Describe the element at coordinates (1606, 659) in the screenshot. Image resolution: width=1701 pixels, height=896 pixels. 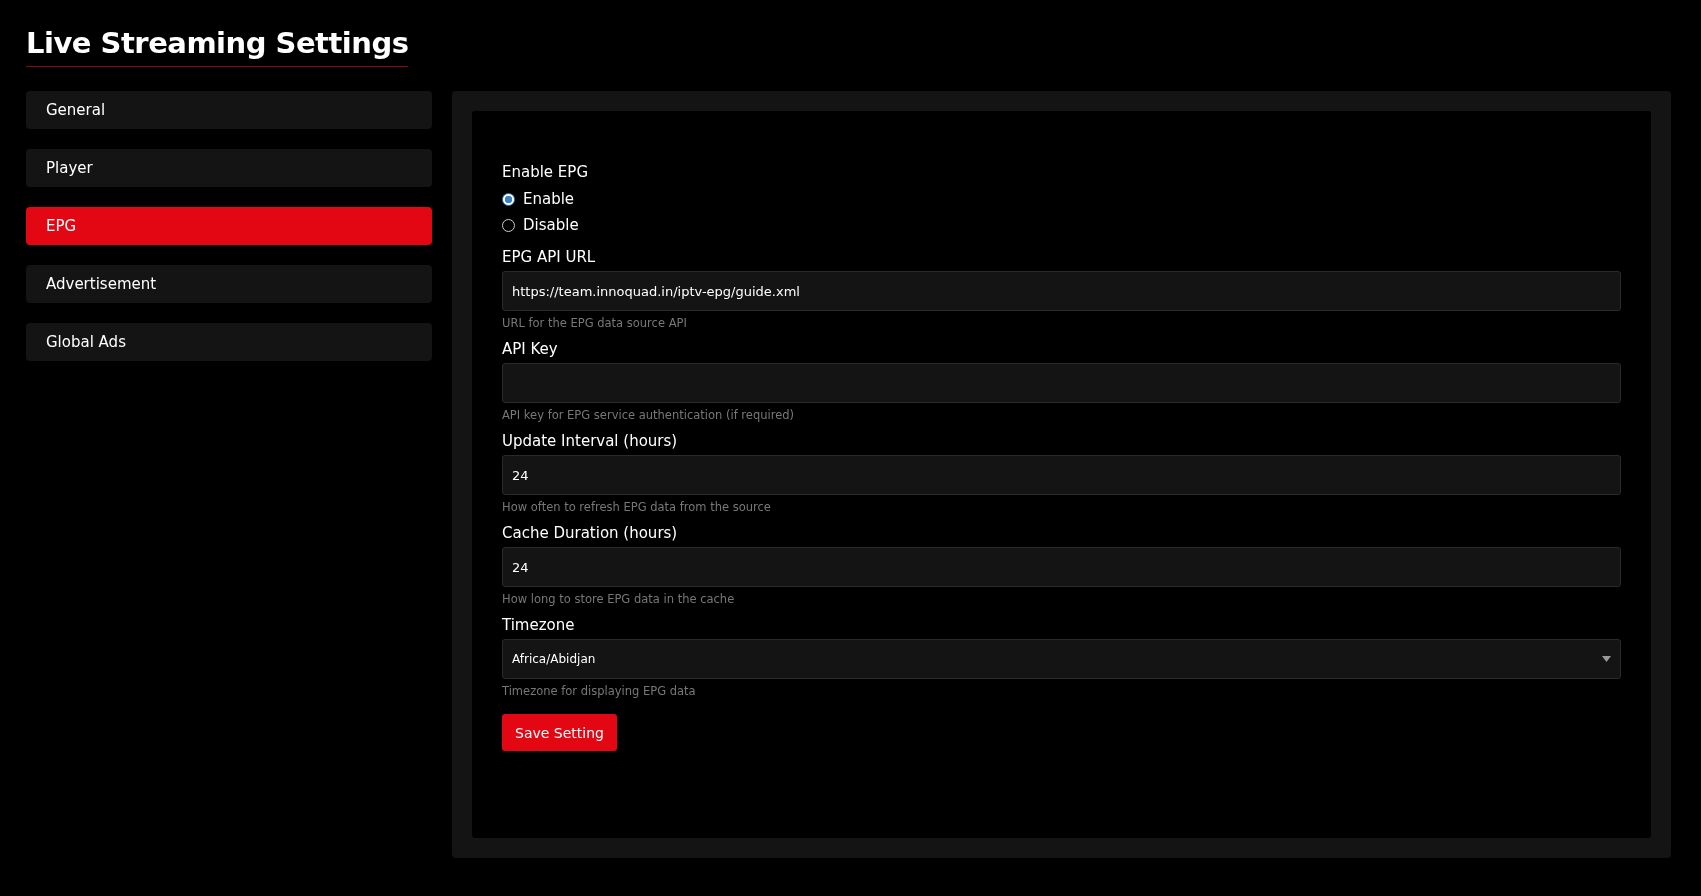
I see `caret-icon` at that location.